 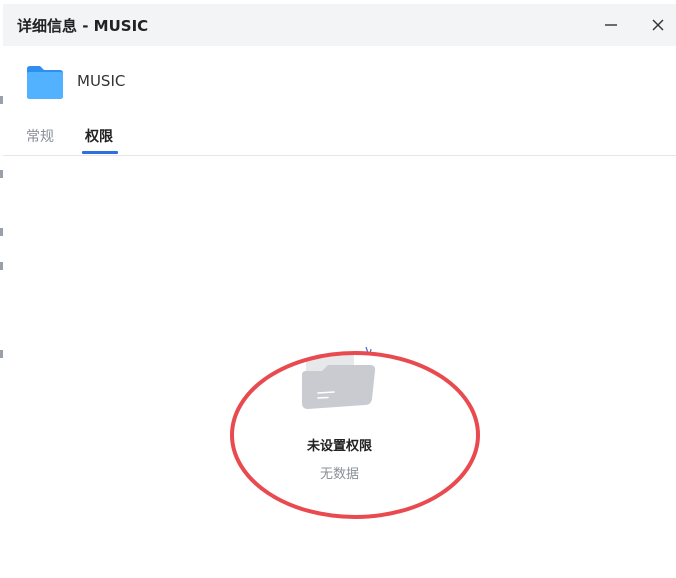 I want to click on tab-bar: 常规 权限, so click(x=339, y=138).